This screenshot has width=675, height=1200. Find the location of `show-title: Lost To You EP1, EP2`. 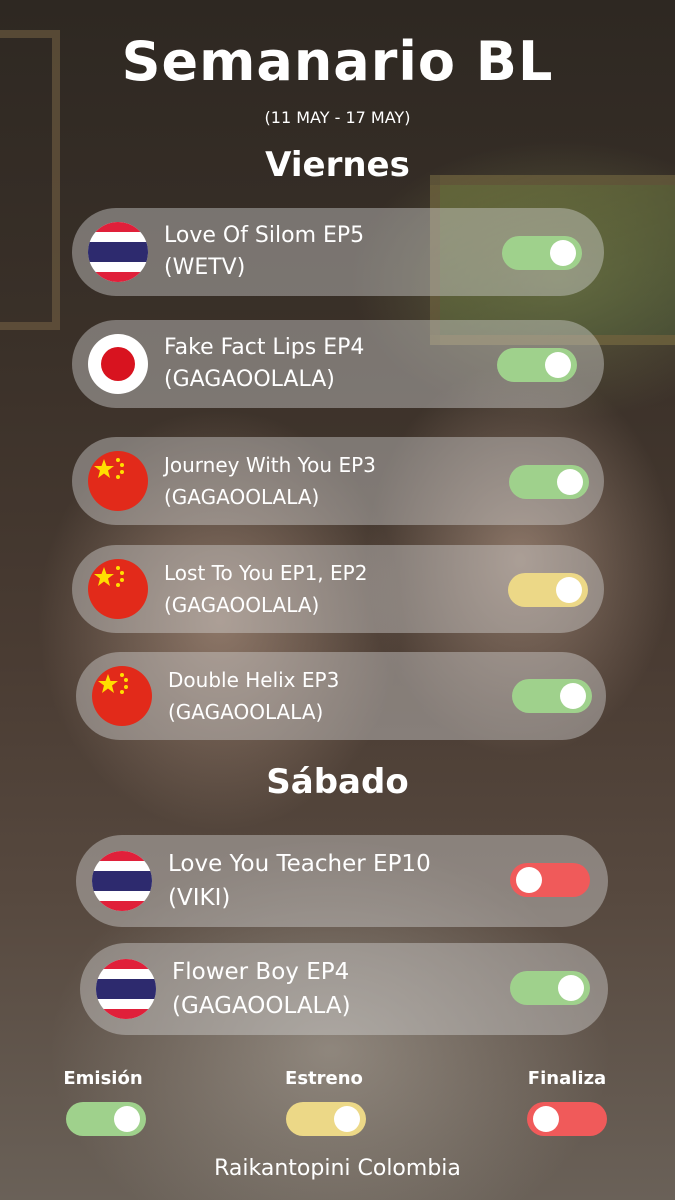

show-title: Lost To You EP1, EP2 is located at coordinates (266, 573).